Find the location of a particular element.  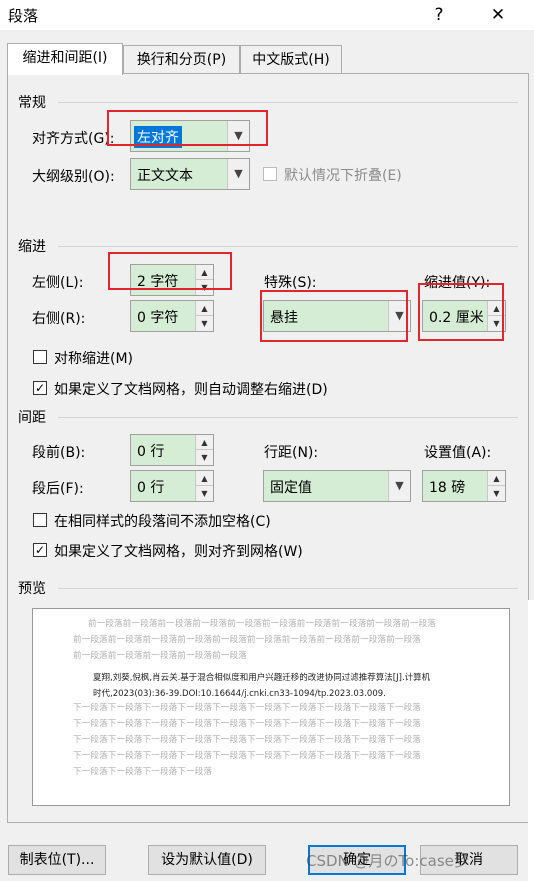

right-indent-stepper: 0 字符 ▲ ▼ is located at coordinates (172, 316).